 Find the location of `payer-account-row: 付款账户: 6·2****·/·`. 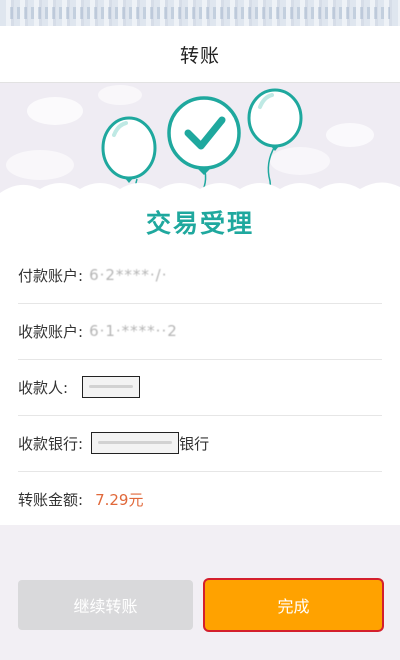

payer-account-row: 付款账户: 6·2****·/· is located at coordinates (200, 275).